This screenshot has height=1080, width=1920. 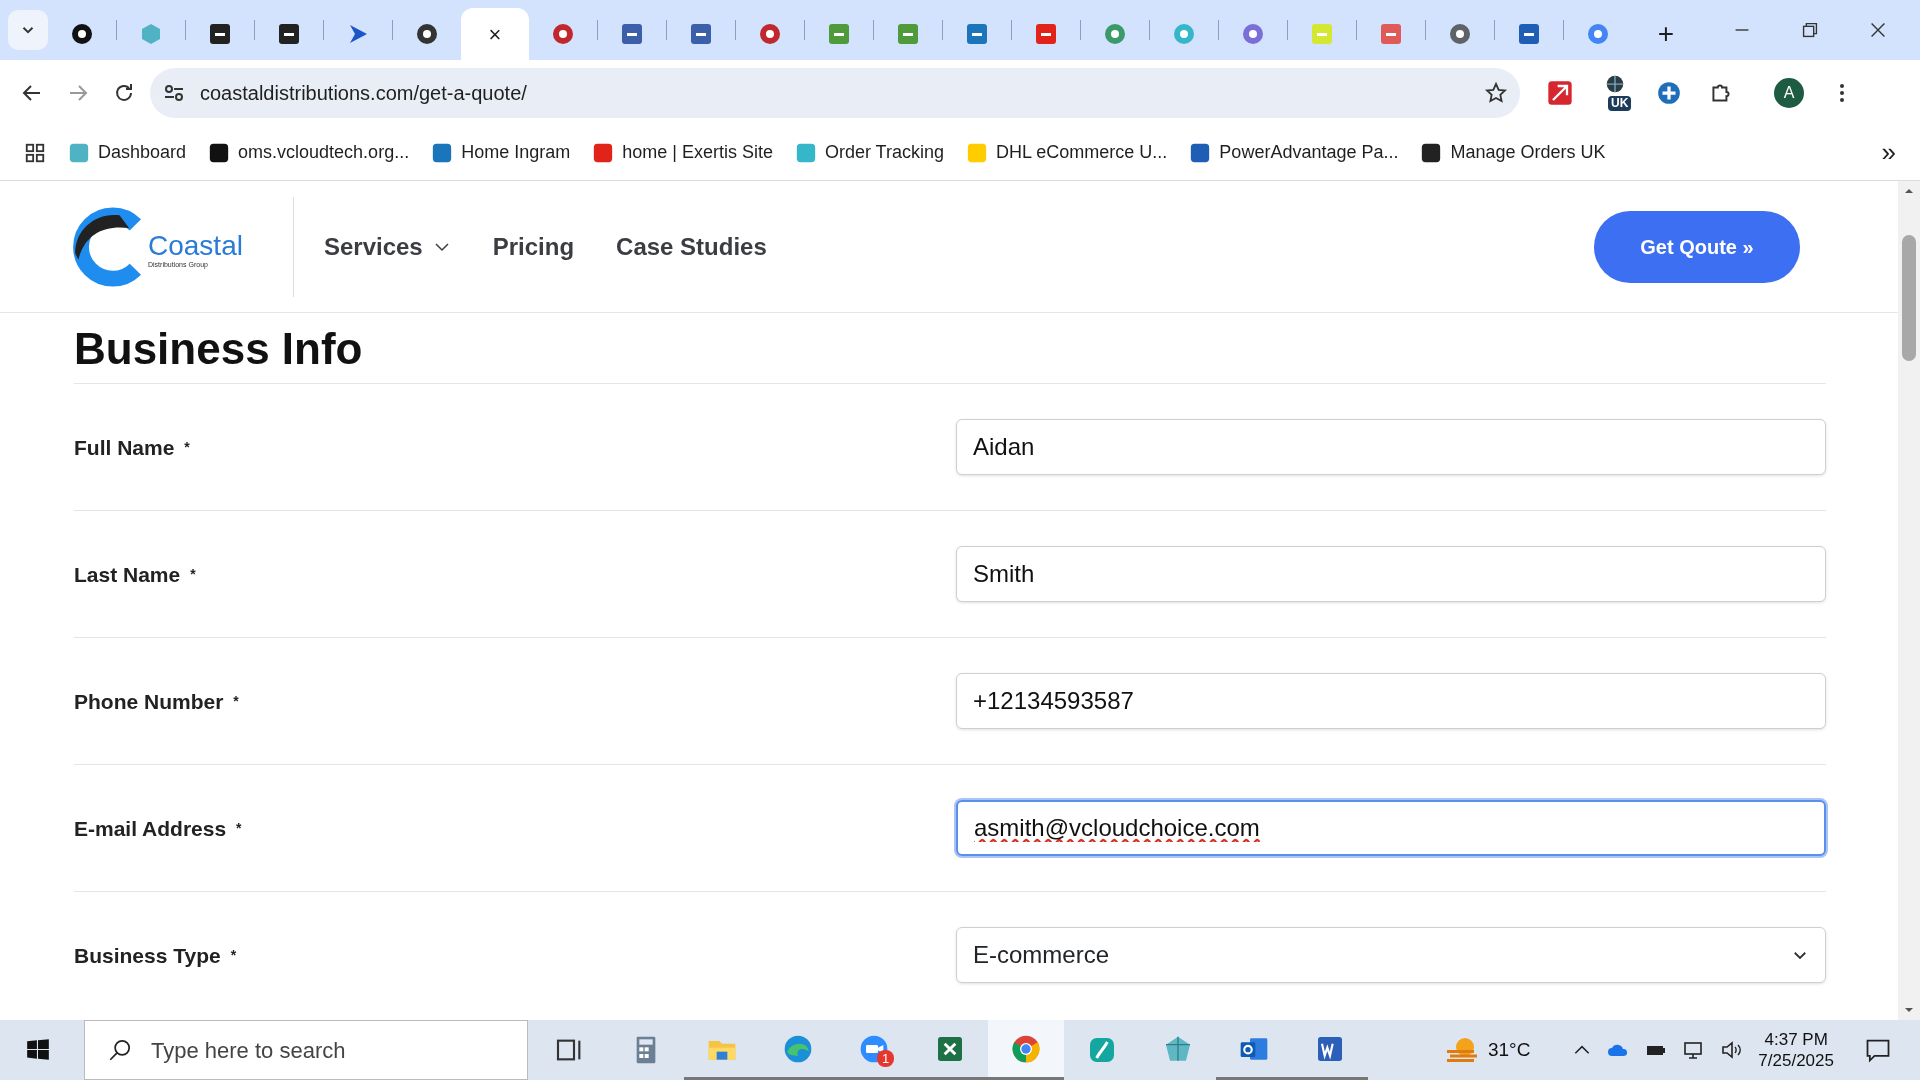 What do you see at coordinates (35, 152) in the screenshot?
I see `apps-grid-icon` at bounding box center [35, 152].